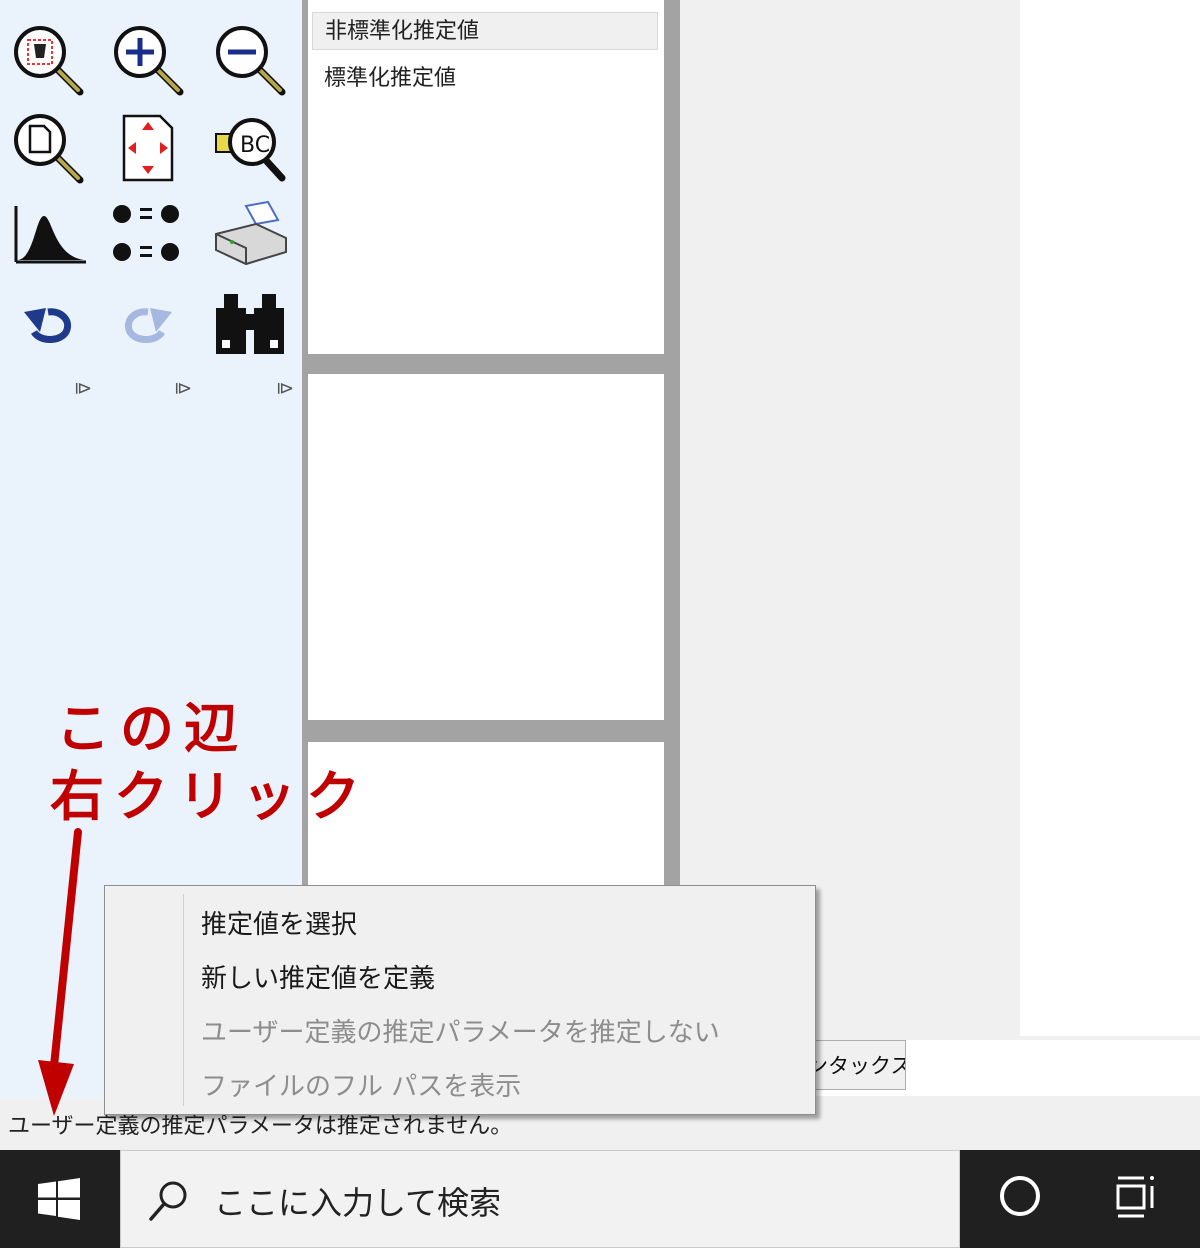 The width and height of the screenshot is (1200, 1248). I want to click on list-item-unstandardized: 非標準化推定値, so click(485, 31).